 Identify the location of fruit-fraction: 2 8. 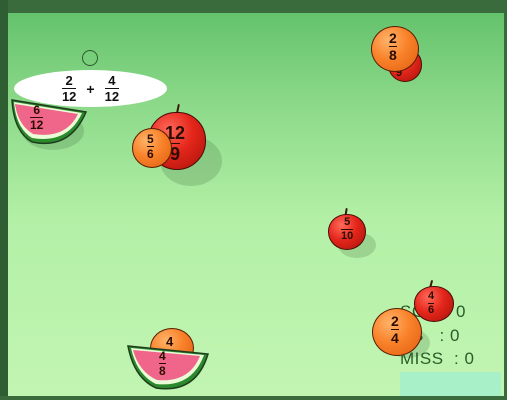
(393, 46).